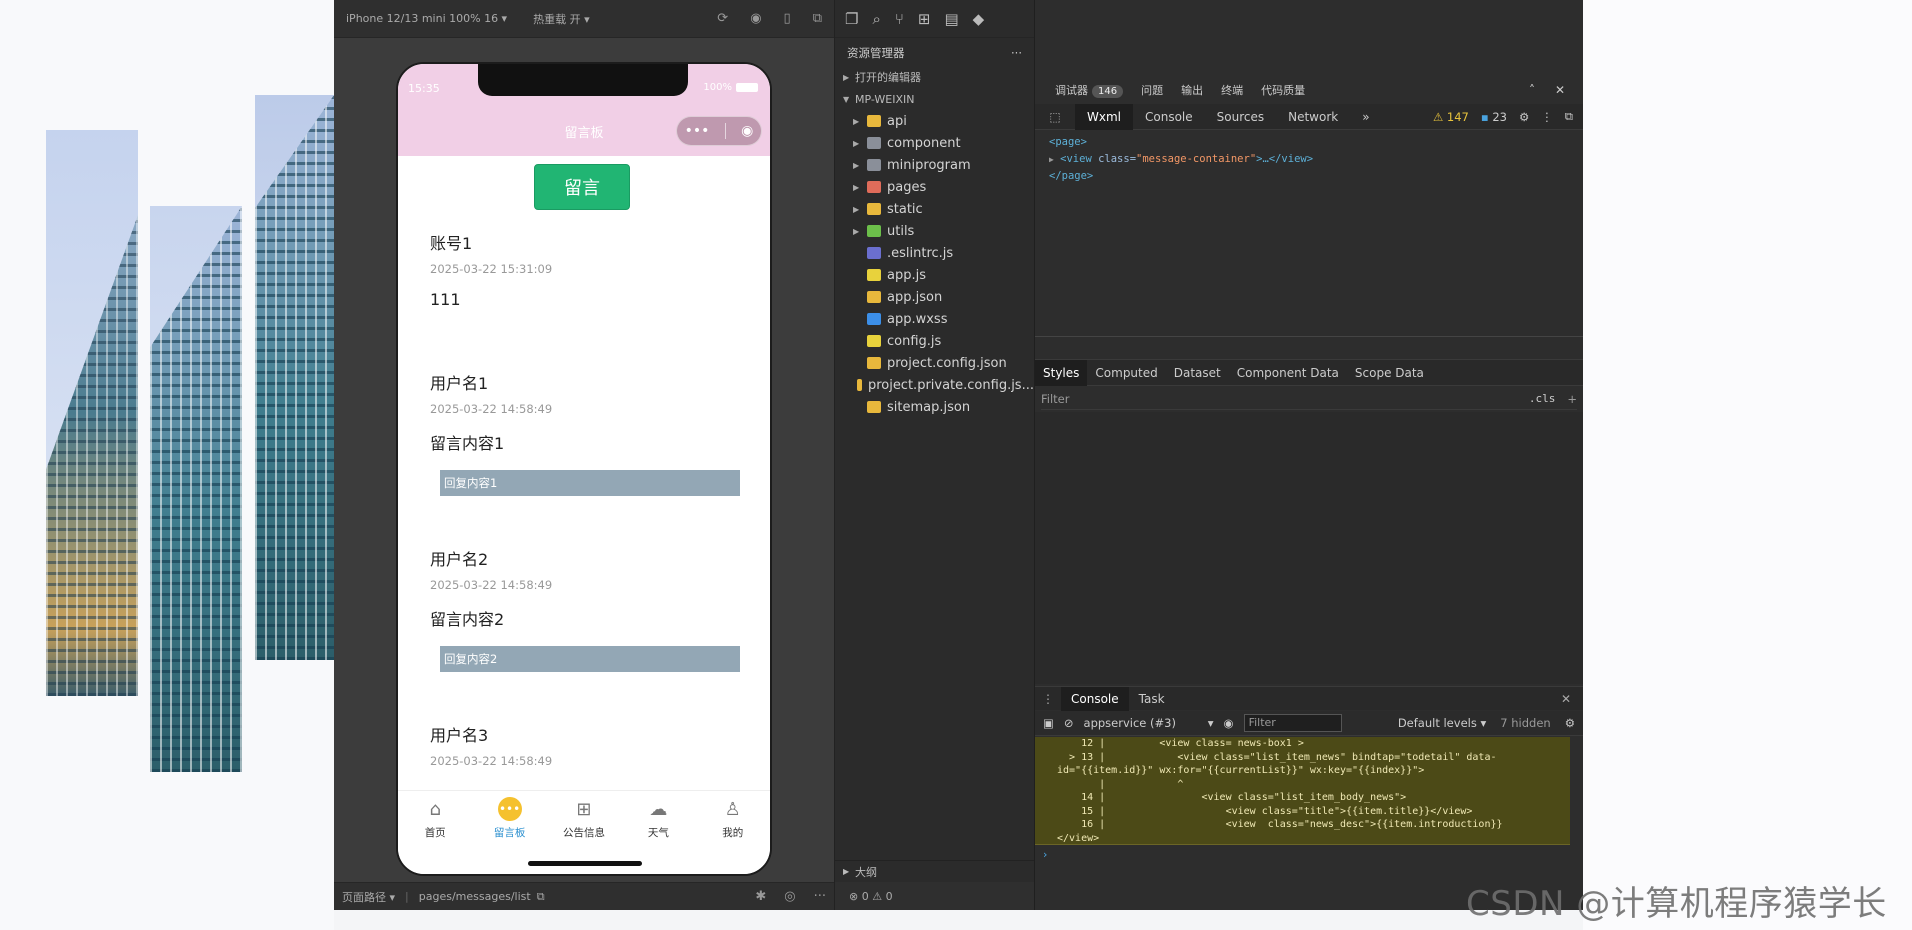  I want to click on files-icon: ❐, so click(851, 19).